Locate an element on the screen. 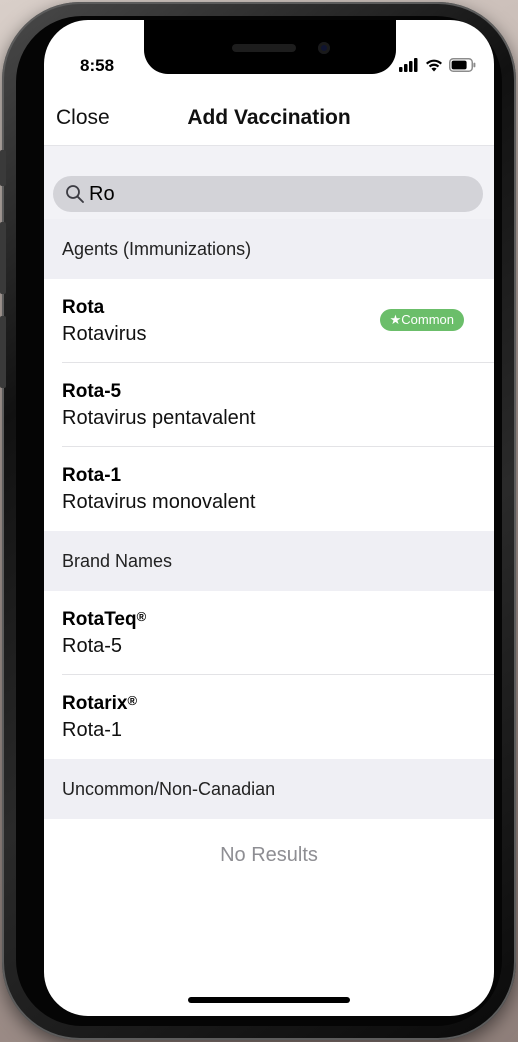 The height and width of the screenshot is (1042, 518). notch is located at coordinates (270, 47).